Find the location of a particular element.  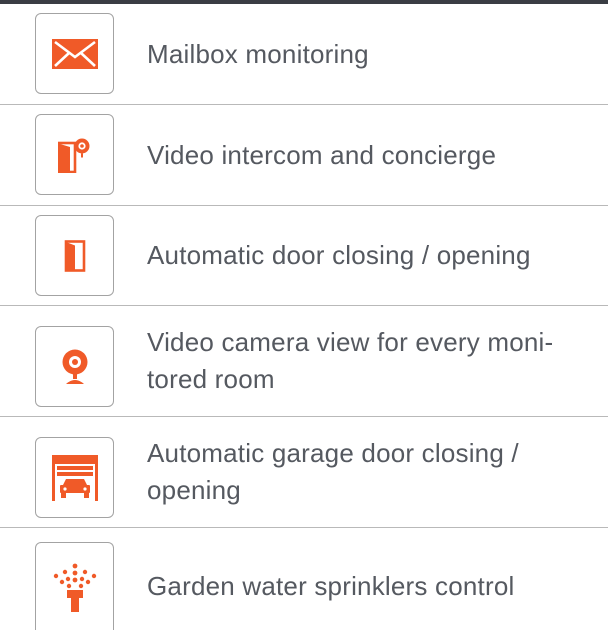

feature-label: Video intercom and concierge is located at coordinates (322, 154).